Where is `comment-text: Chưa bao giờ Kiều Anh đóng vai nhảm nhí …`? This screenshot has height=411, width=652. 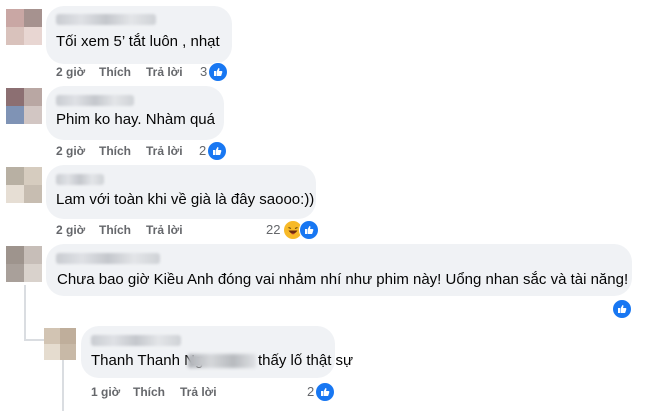
comment-text: Chưa bao giờ Kiều Anh đóng vai nhảm nhí … is located at coordinates (343, 279).